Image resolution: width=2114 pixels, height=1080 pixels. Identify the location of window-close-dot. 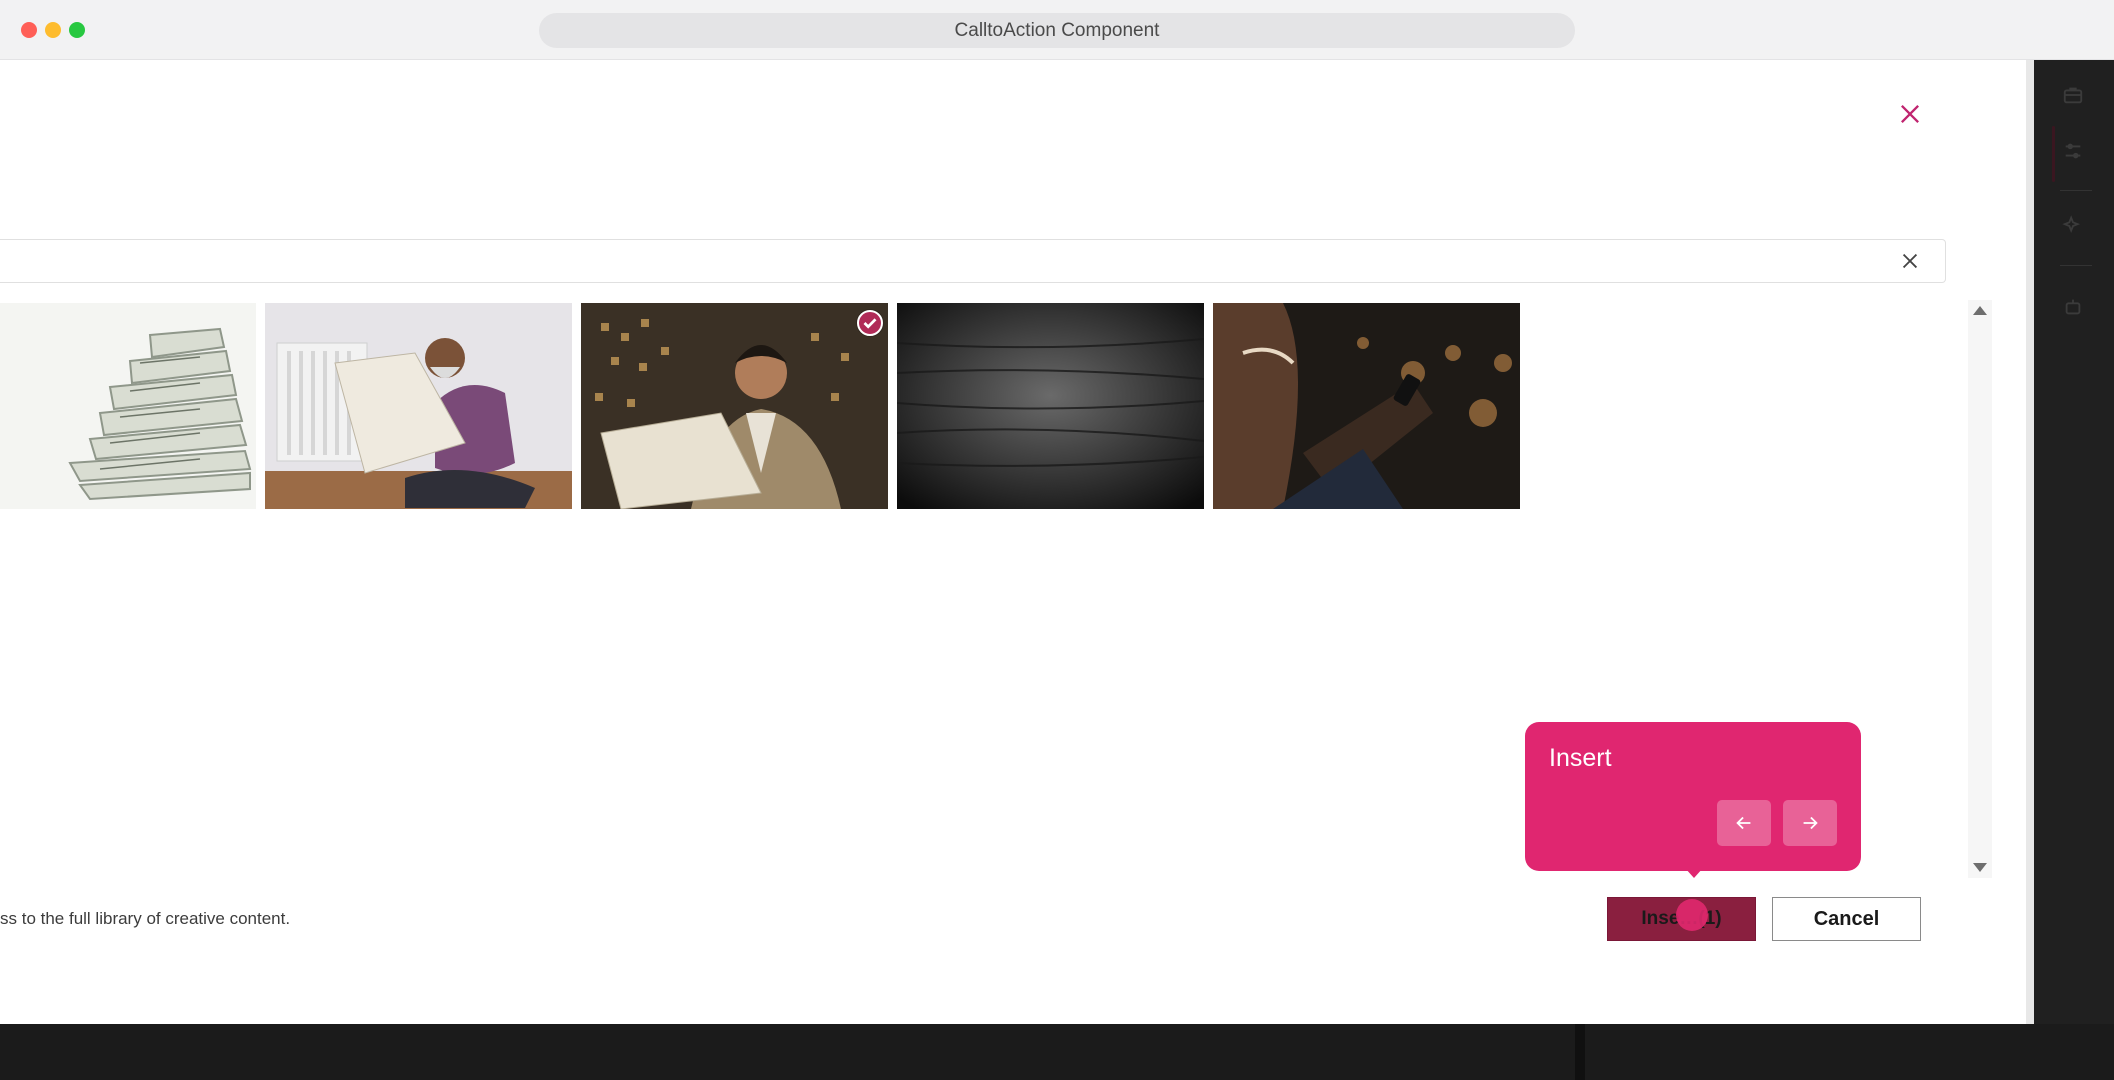
(29, 30).